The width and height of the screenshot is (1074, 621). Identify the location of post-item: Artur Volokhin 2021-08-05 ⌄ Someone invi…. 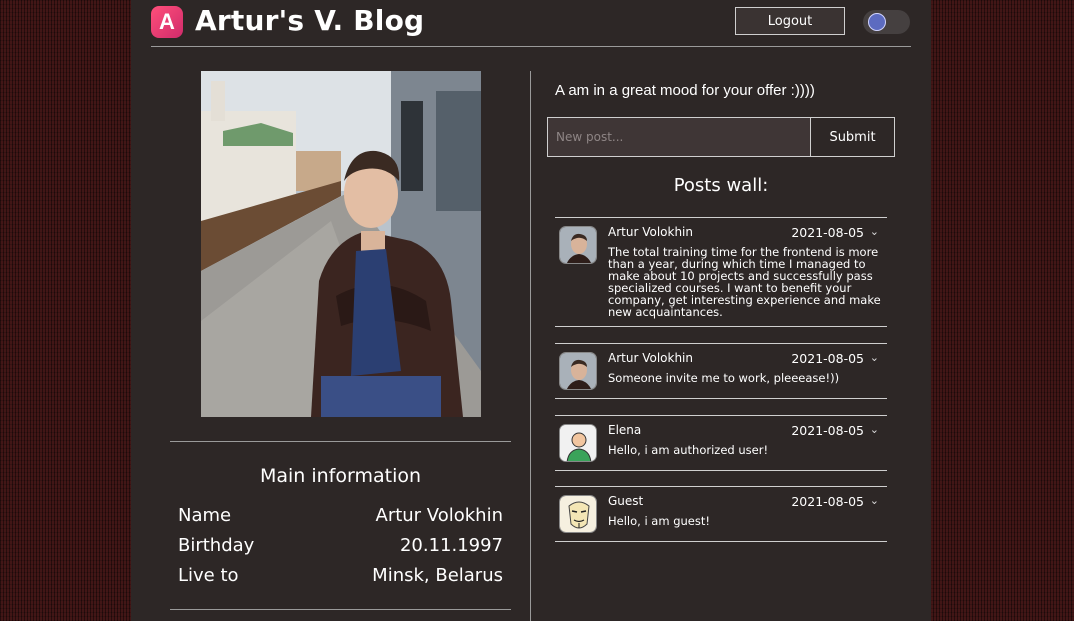
(721, 371).